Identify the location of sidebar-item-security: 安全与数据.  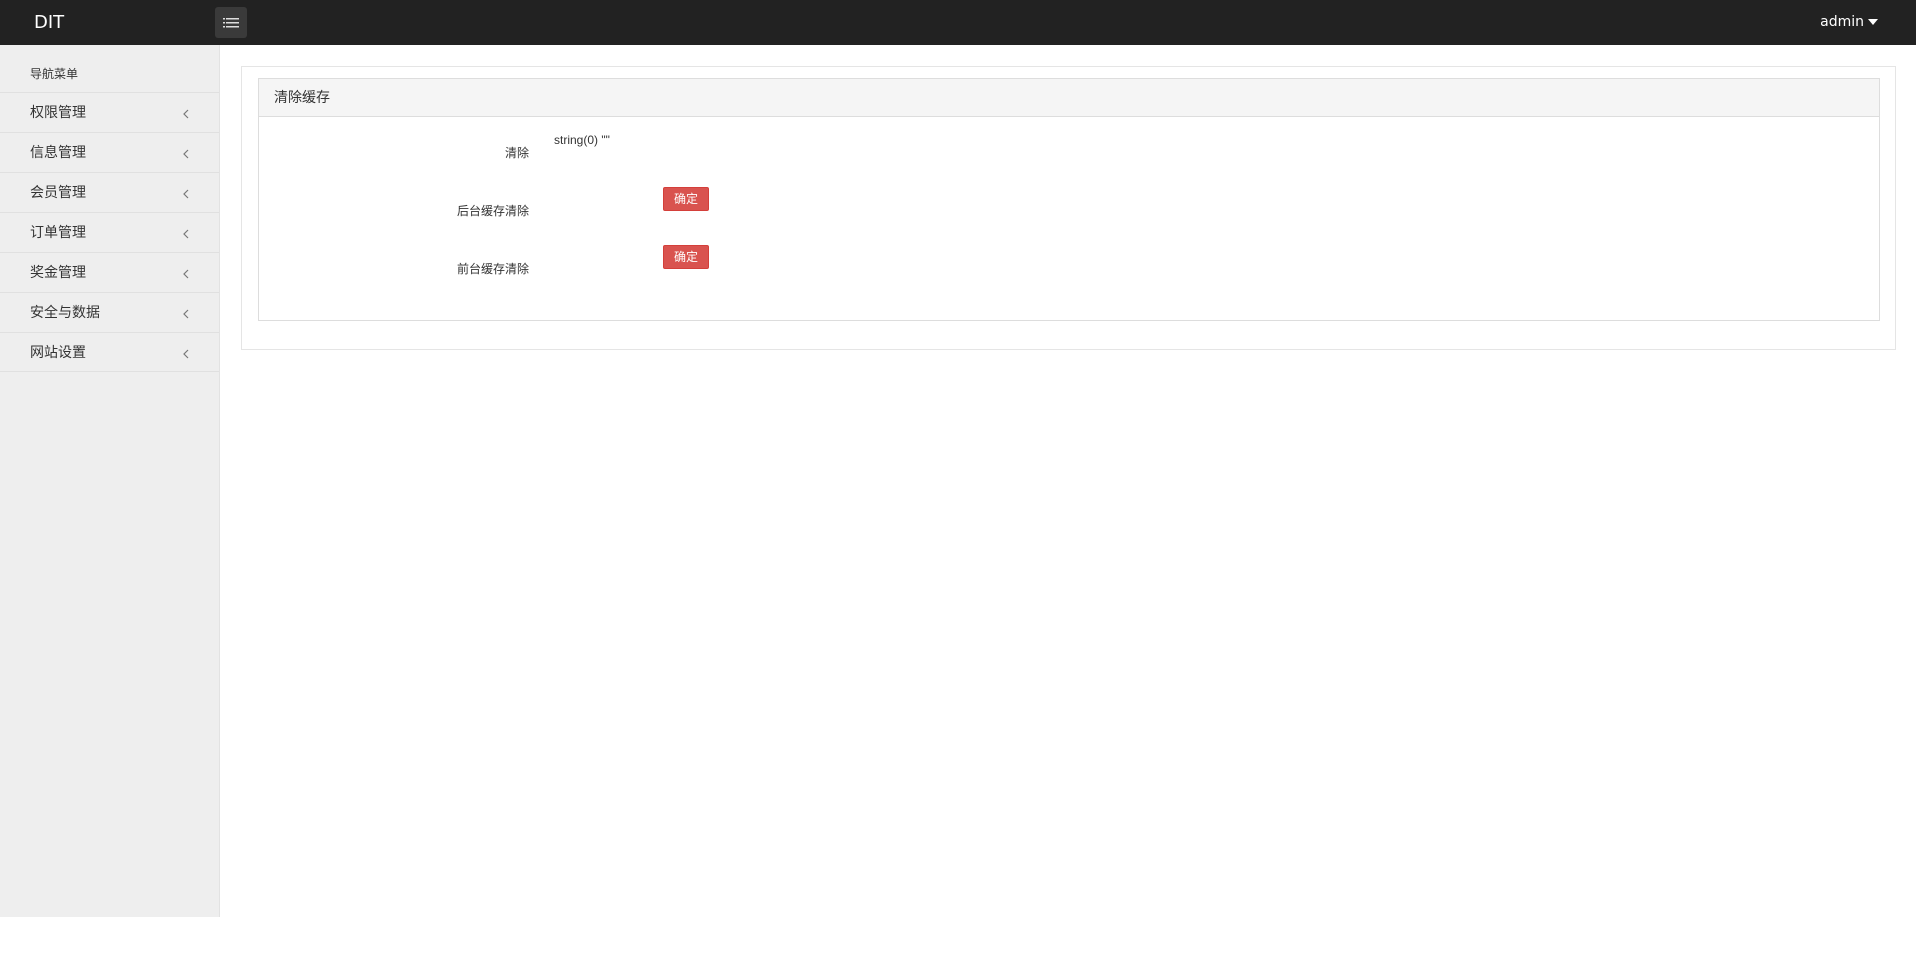
(109, 312).